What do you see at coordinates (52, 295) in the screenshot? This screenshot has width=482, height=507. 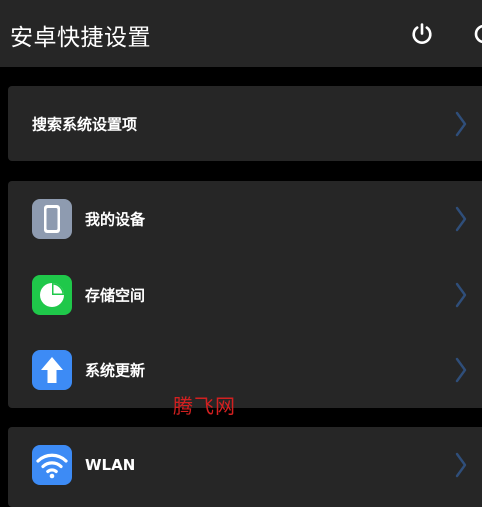 I see `pie-chart-icon` at bounding box center [52, 295].